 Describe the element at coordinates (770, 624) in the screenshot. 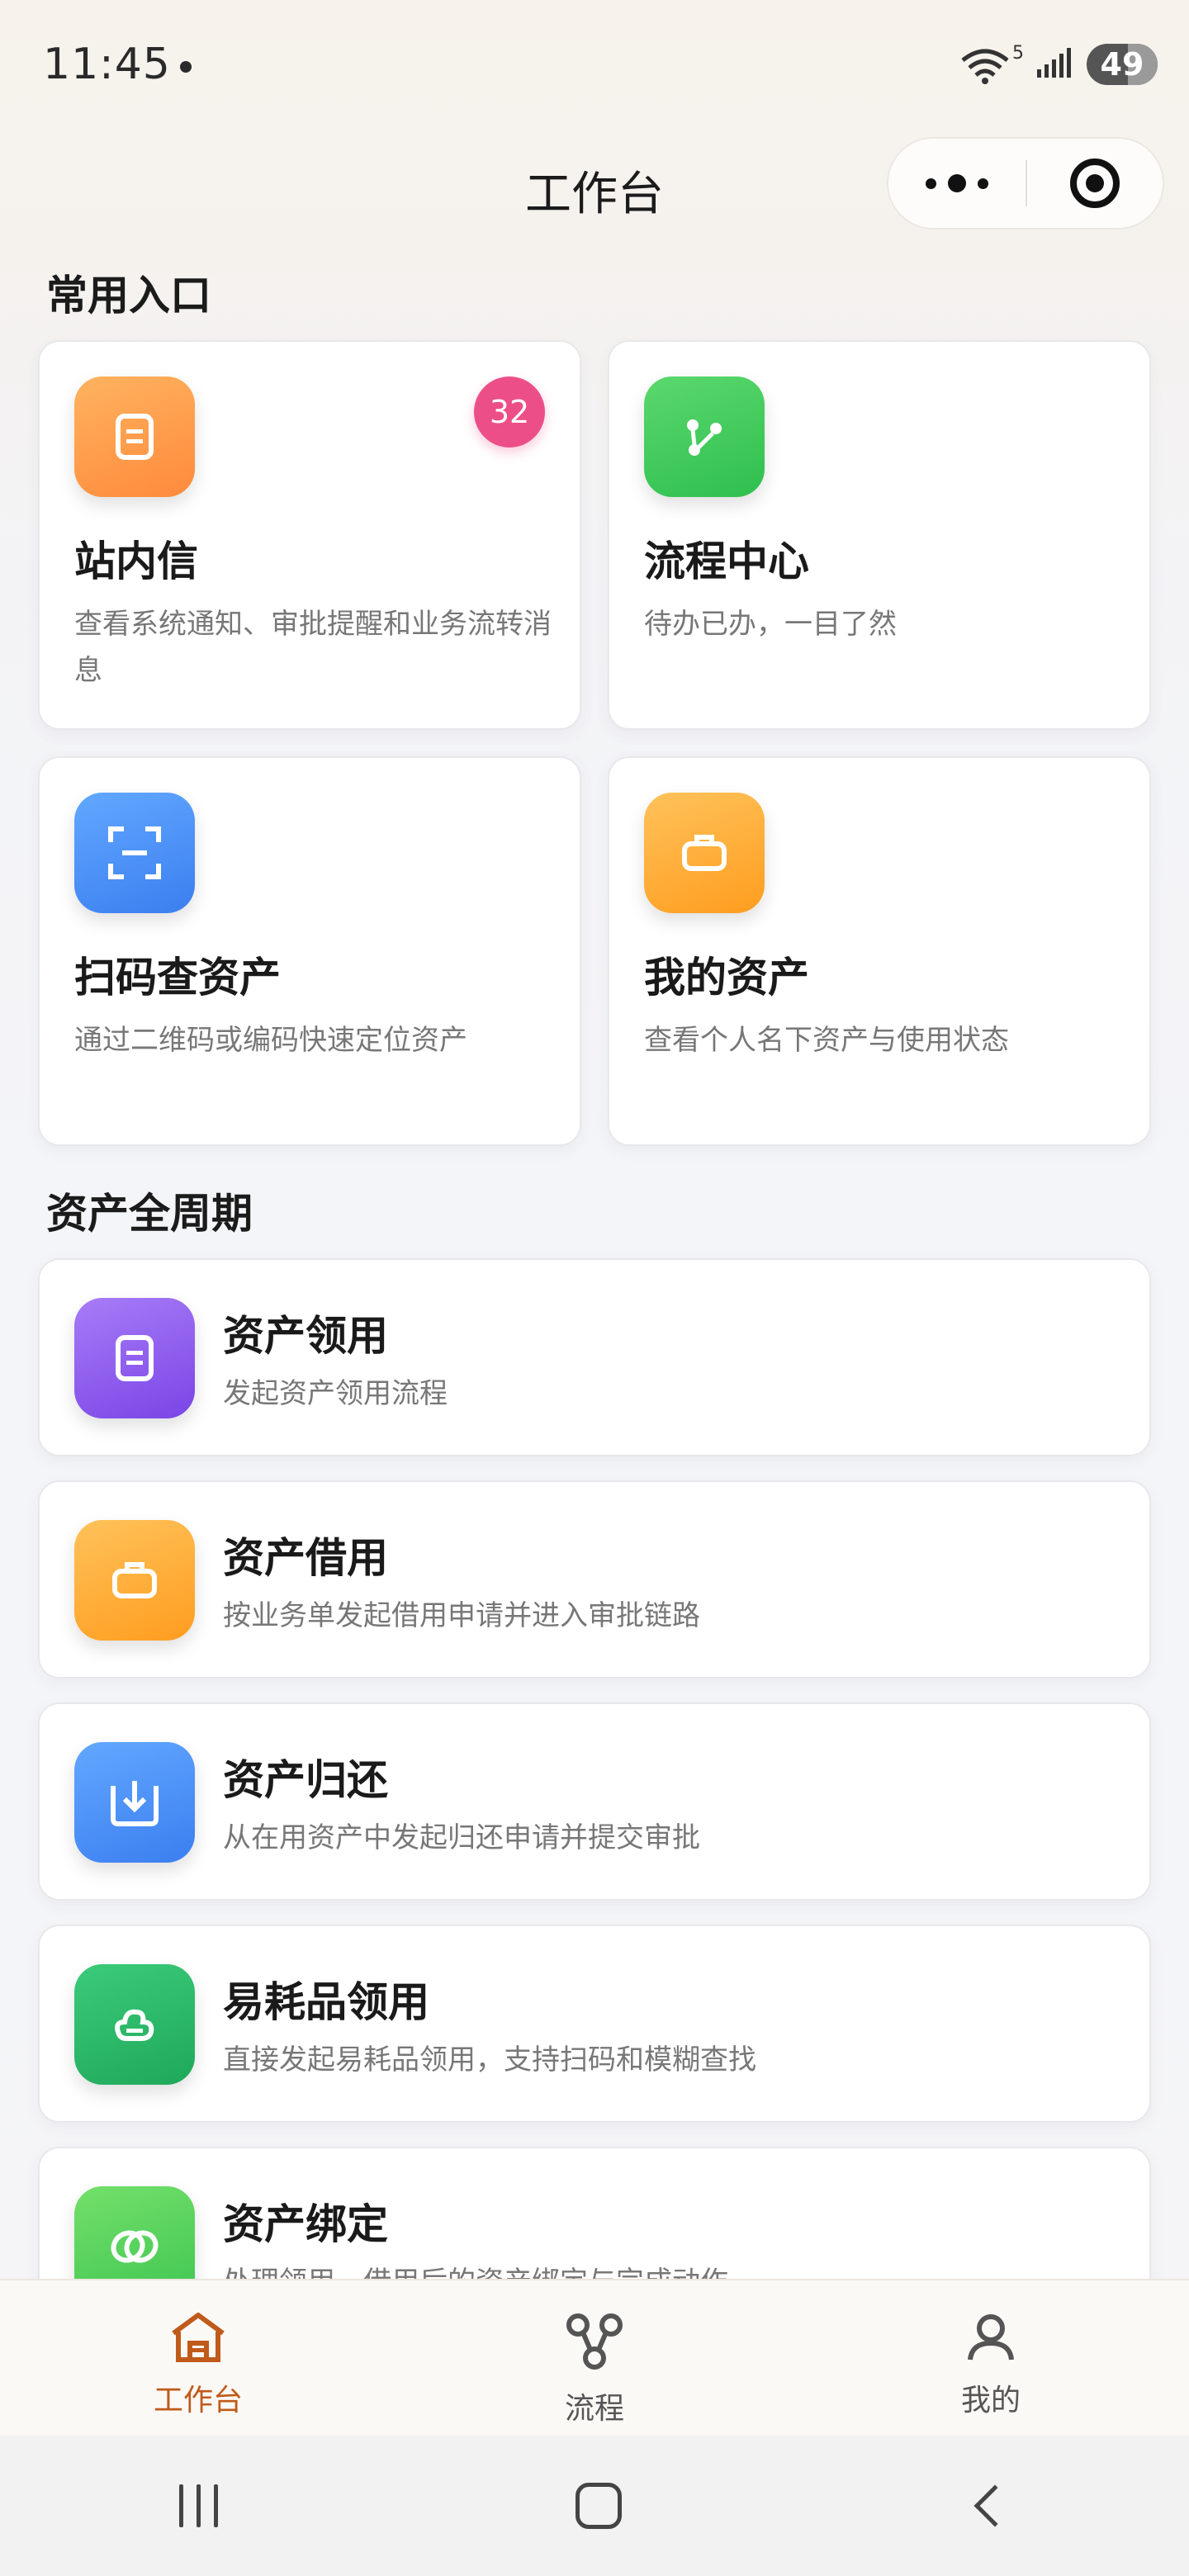

I see `card-description: 待办已办，一目了然` at that location.